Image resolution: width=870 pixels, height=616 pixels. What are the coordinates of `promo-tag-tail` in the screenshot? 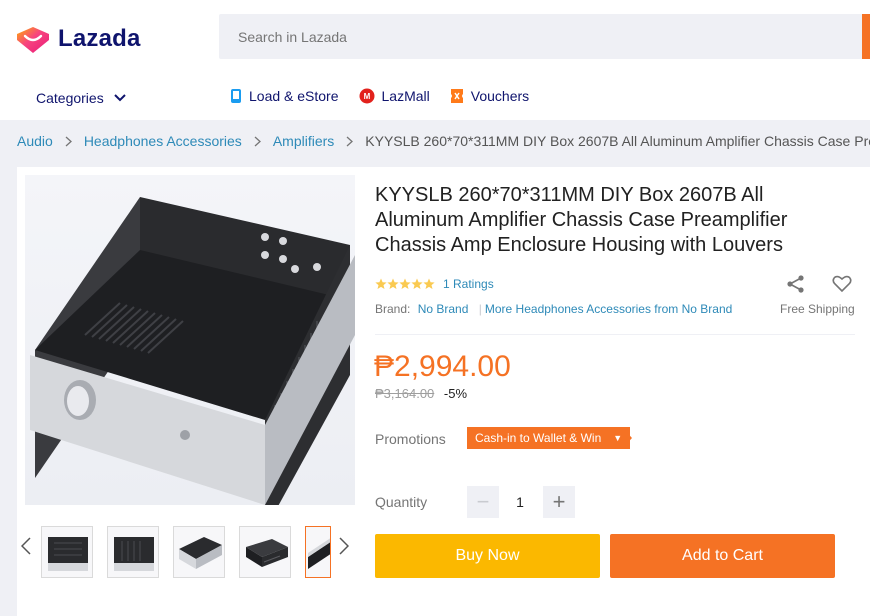 It's located at (627, 438).